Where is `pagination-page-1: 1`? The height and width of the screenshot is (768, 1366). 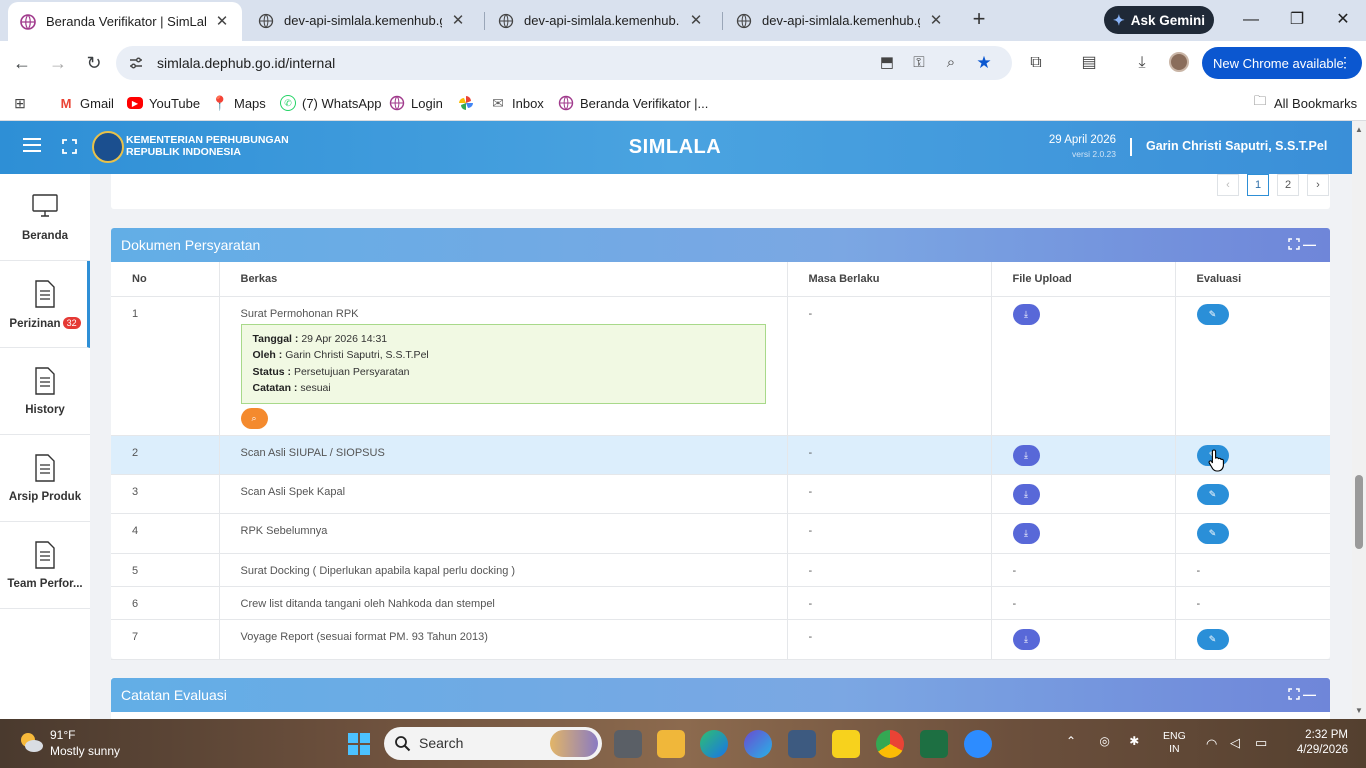
pagination-page-1: 1 is located at coordinates (1258, 185).